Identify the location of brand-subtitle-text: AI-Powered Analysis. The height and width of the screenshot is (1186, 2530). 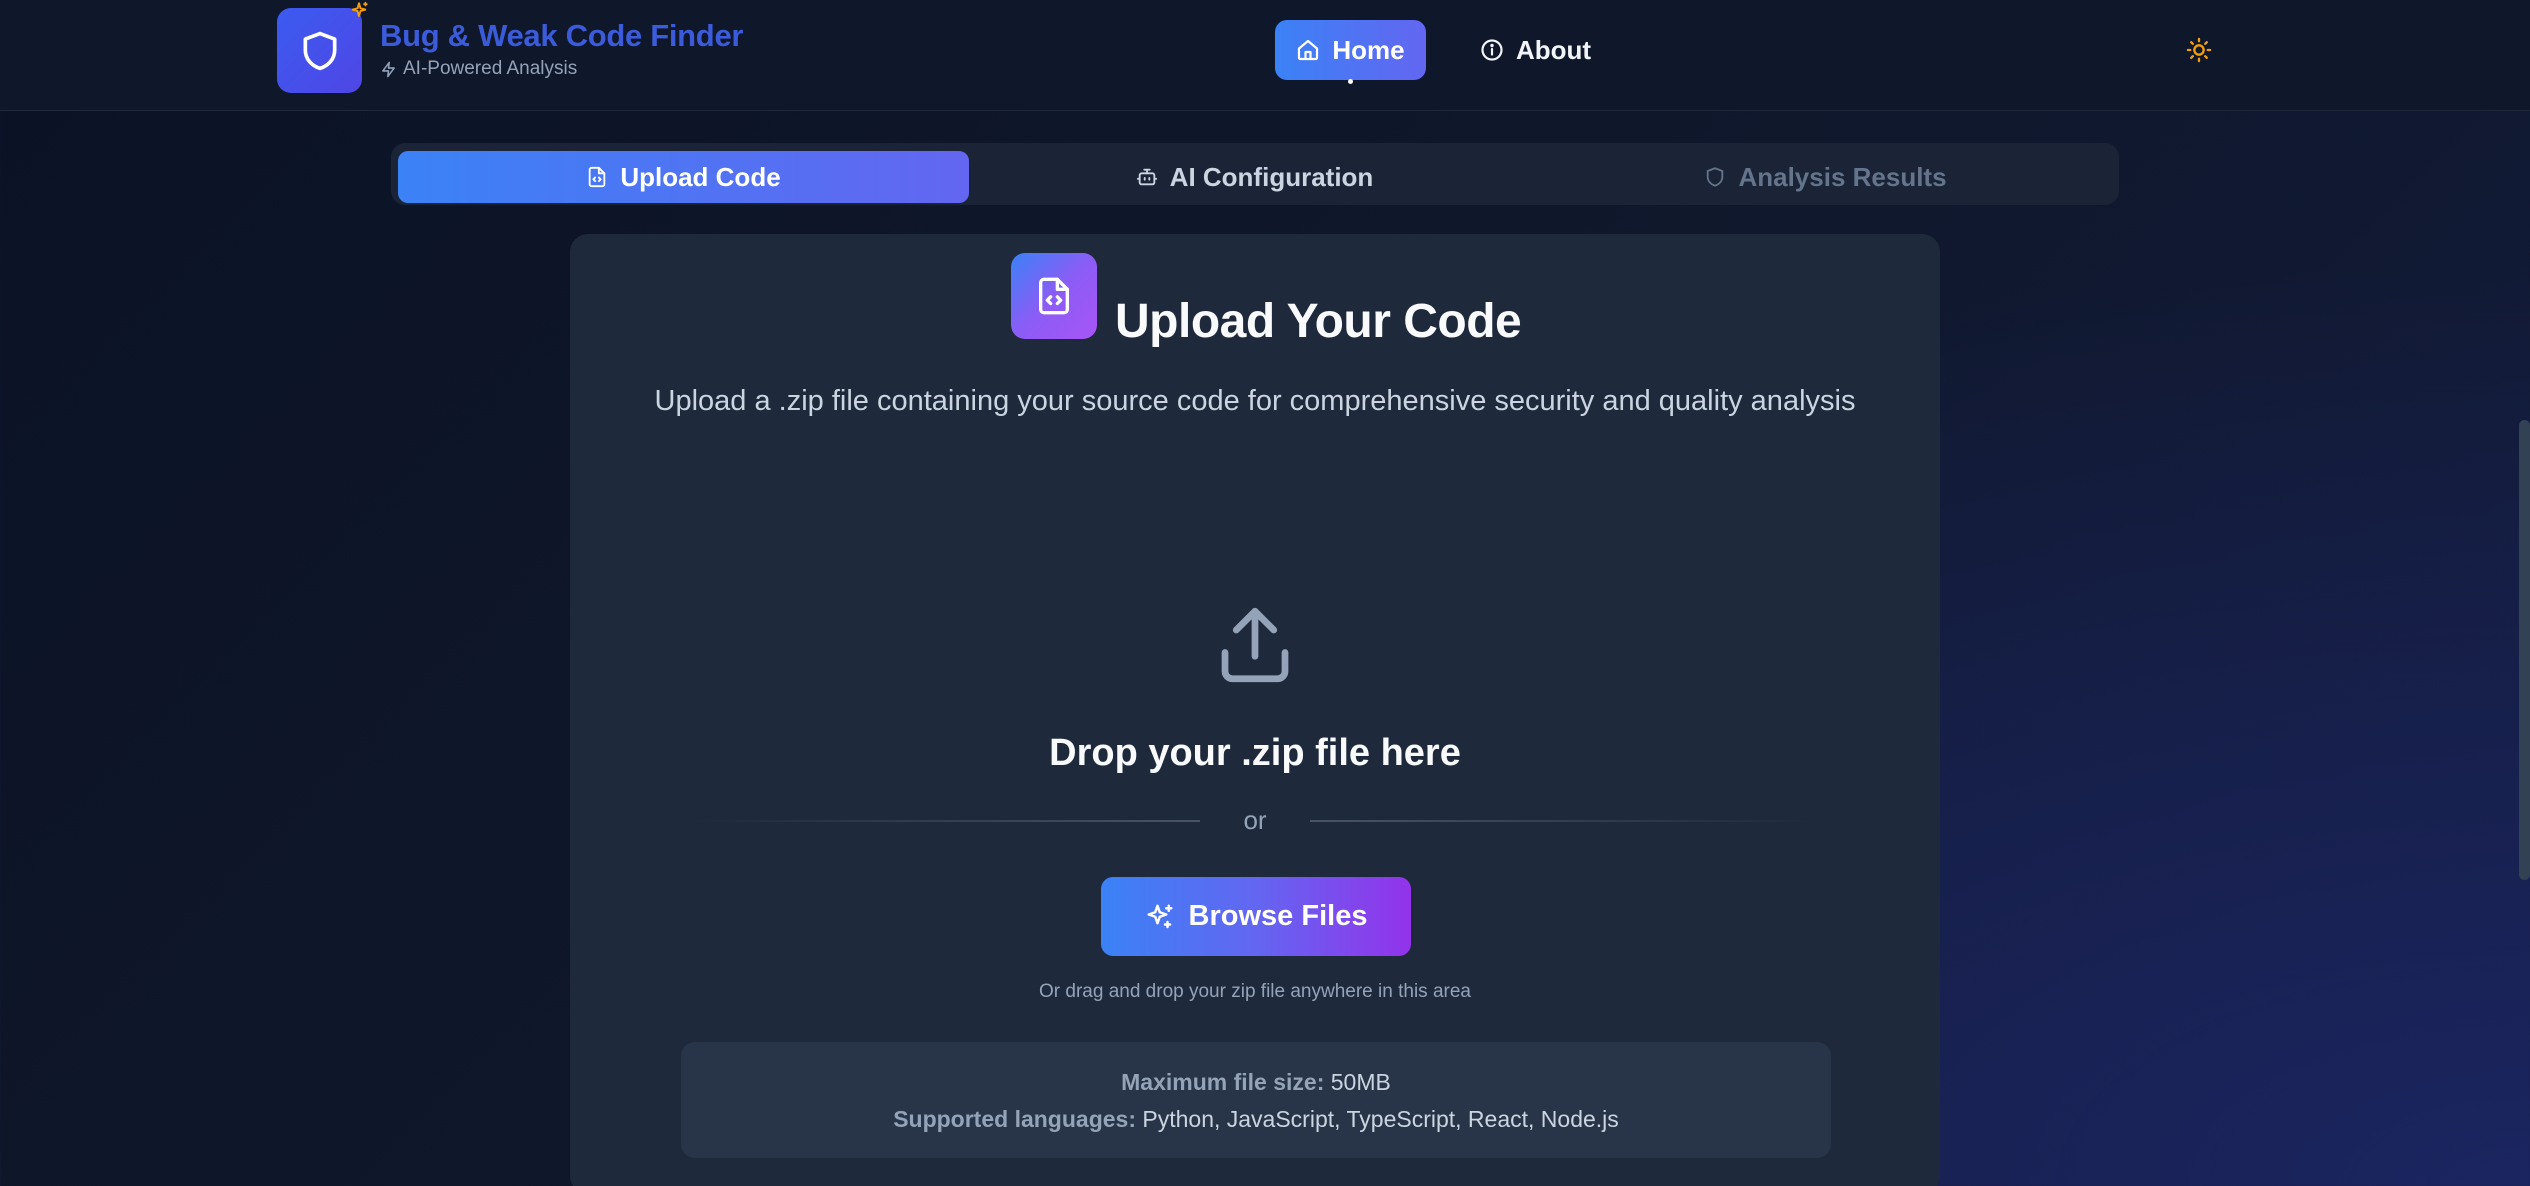
(490, 68).